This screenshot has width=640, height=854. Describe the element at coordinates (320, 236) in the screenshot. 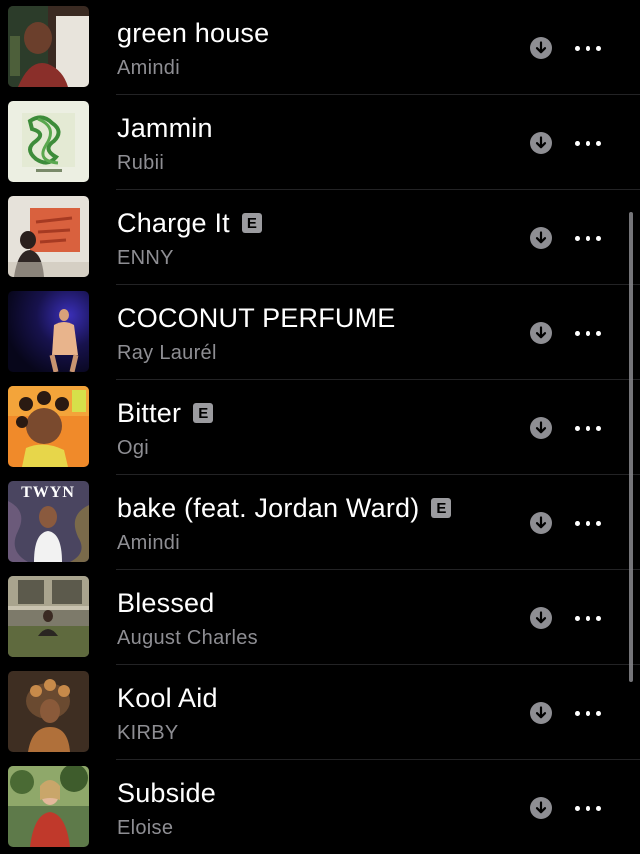

I see `song-row: Charge It E ENNY` at that location.